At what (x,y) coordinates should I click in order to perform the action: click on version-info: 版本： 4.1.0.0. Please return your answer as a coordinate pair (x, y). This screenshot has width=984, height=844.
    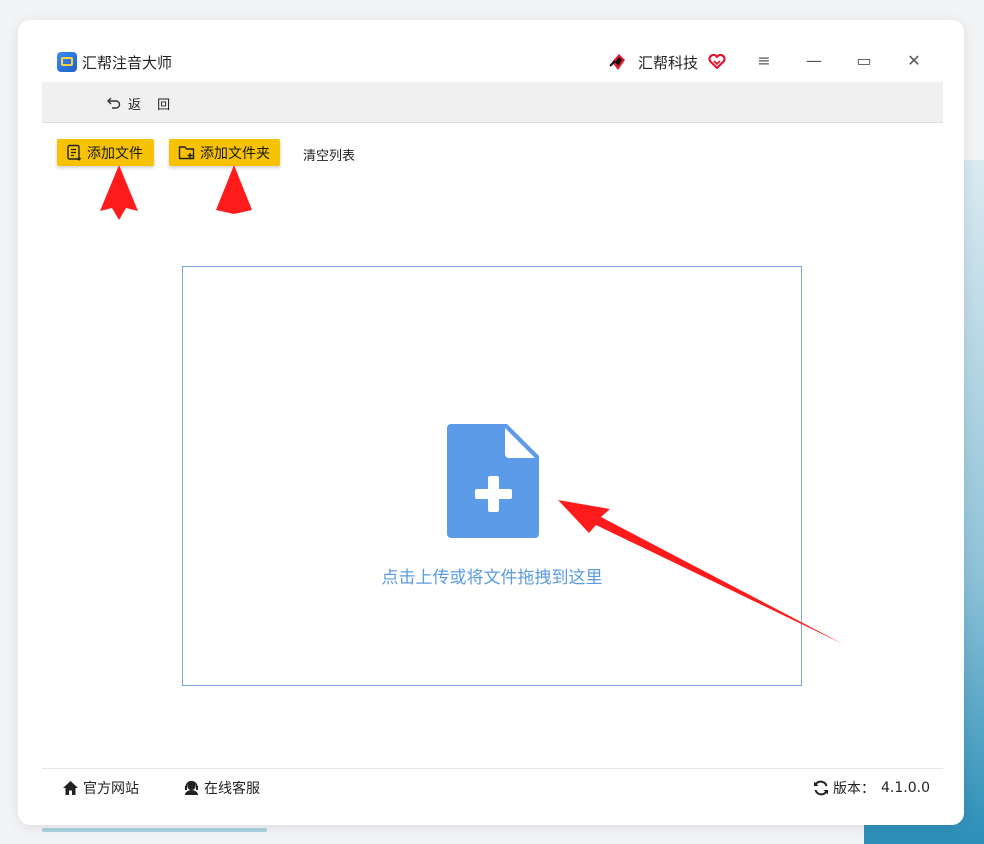
    Looking at the image, I should click on (871, 788).